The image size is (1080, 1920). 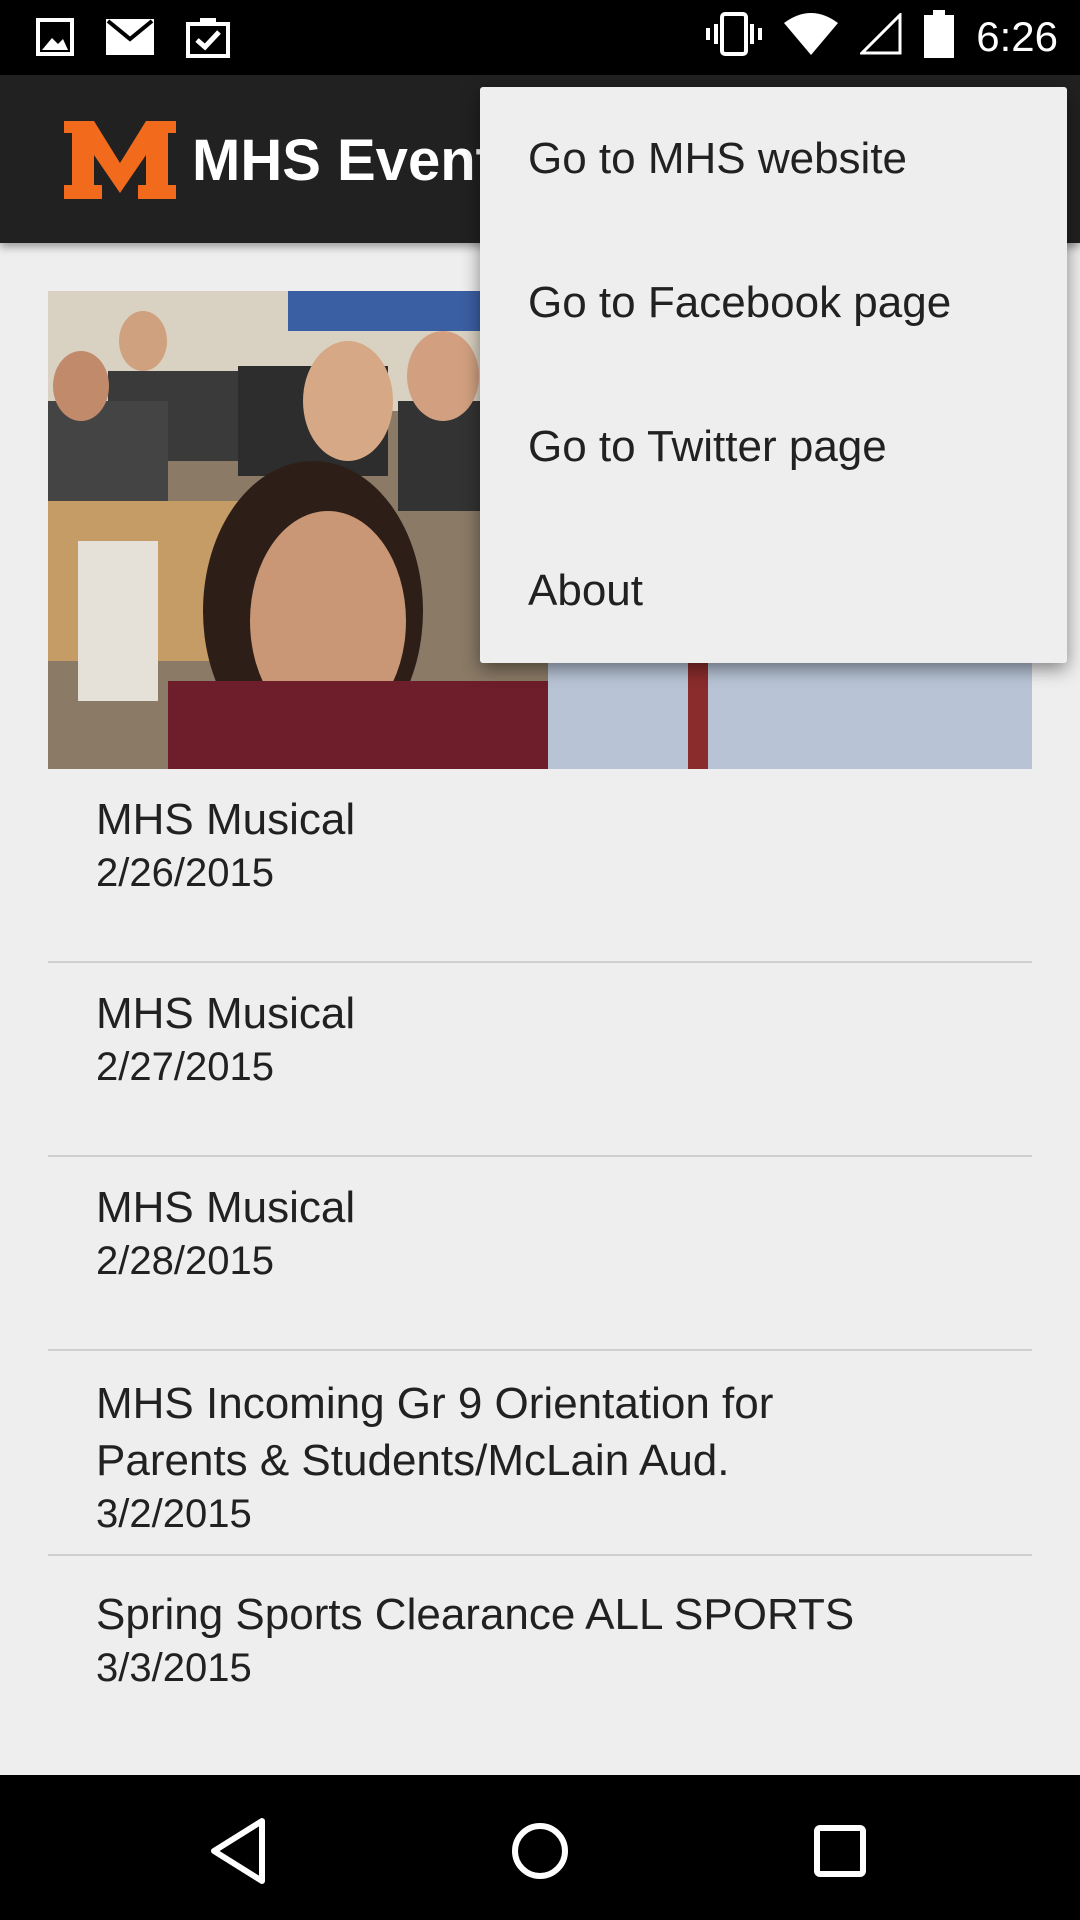 What do you see at coordinates (174, 1514) in the screenshot?
I see `event-date: 3/2/2015` at bounding box center [174, 1514].